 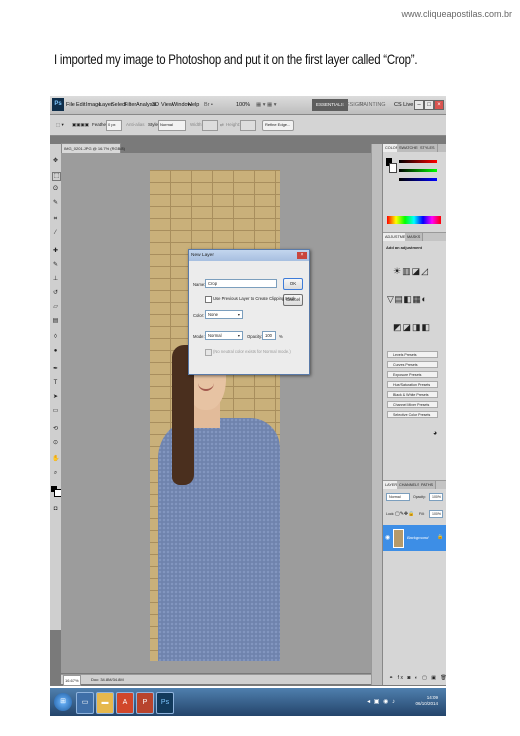 I want to click on blend-mode-select: Normal, so click(x=398, y=497).